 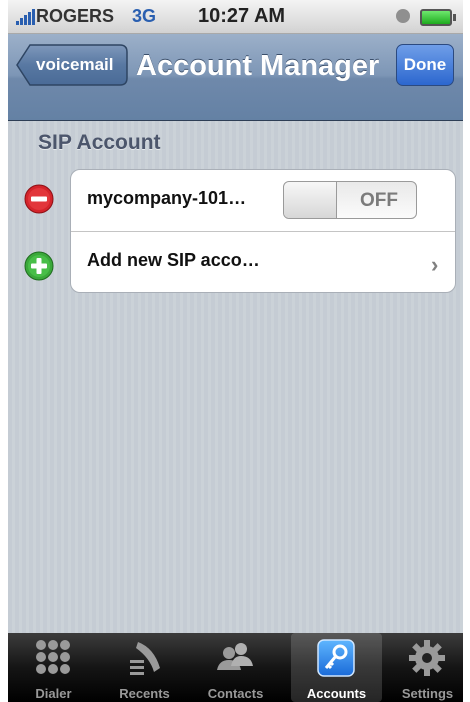 I want to click on tab-label-settings: Settings, so click(x=427, y=693).